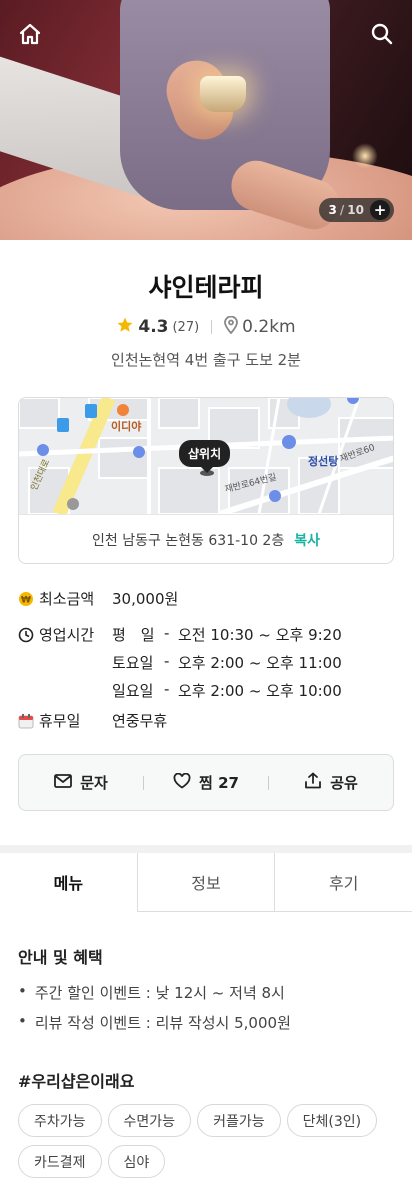 The height and width of the screenshot is (1184, 412). I want to click on address-row: 인천 남동구 논현동 631-10 2층 복사, so click(206, 538).